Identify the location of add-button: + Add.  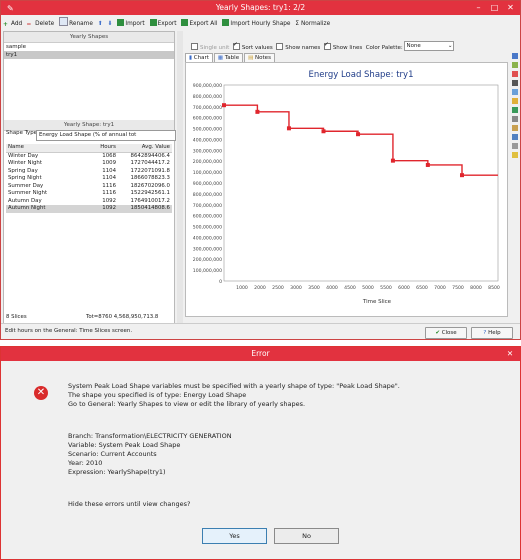
(12, 24).